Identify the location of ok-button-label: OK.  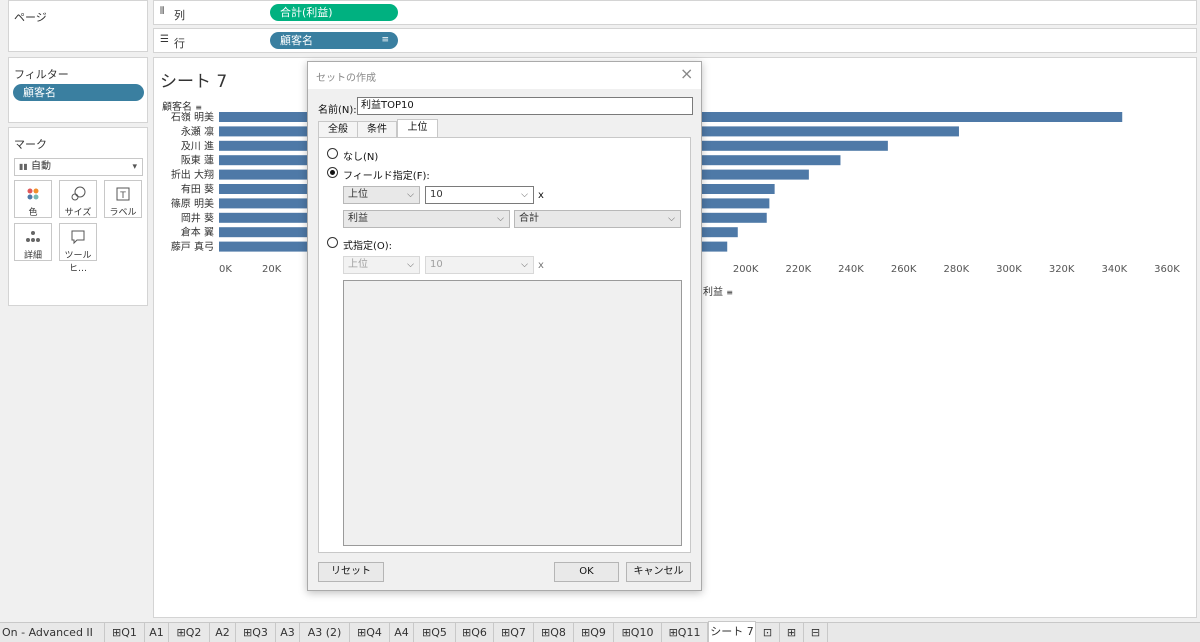
(586, 571).